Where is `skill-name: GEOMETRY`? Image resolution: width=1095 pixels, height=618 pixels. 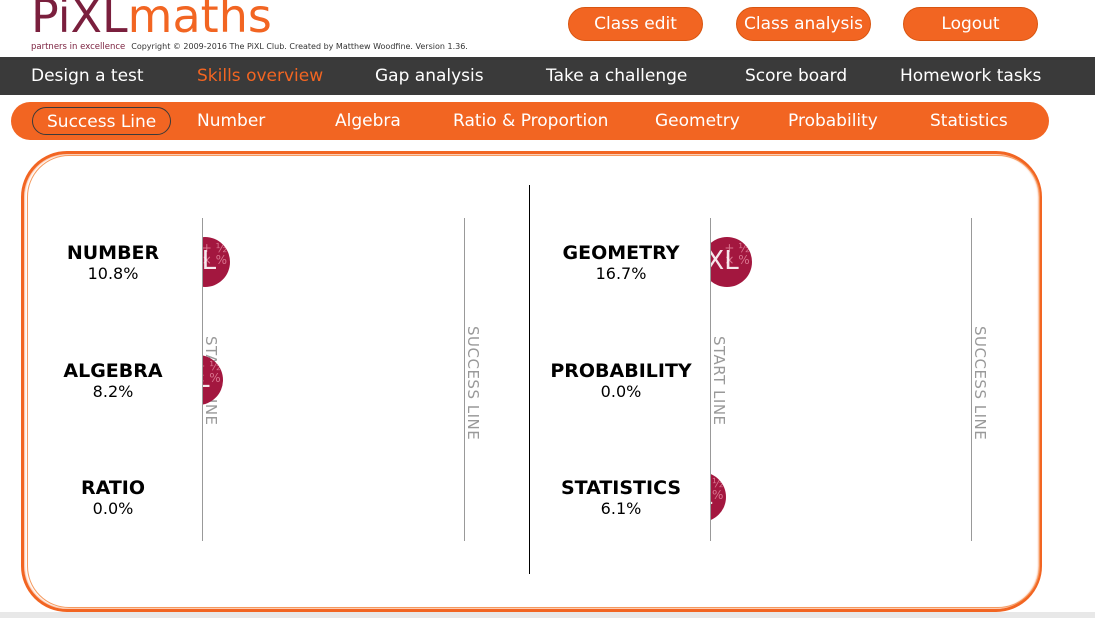
skill-name: GEOMETRY is located at coordinates (621, 253).